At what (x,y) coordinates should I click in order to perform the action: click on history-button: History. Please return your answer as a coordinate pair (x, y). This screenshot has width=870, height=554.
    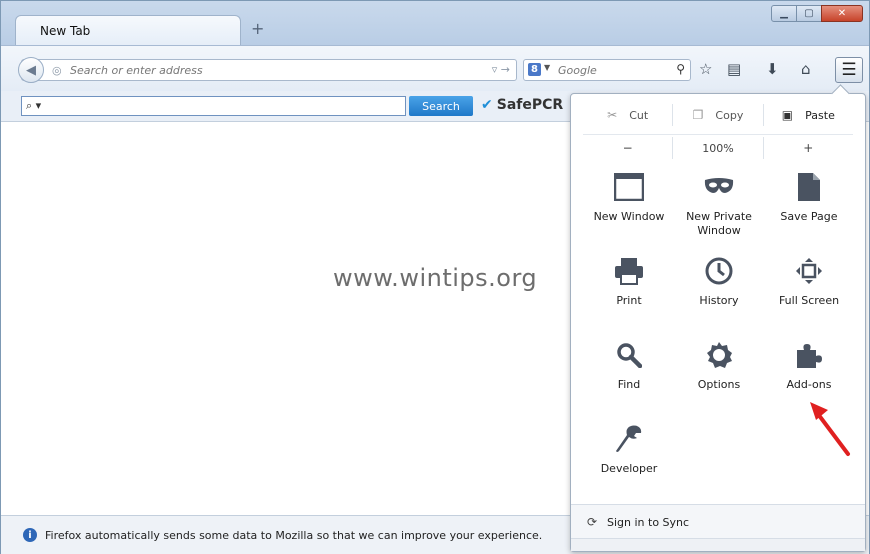
    Looking at the image, I should click on (719, 281).